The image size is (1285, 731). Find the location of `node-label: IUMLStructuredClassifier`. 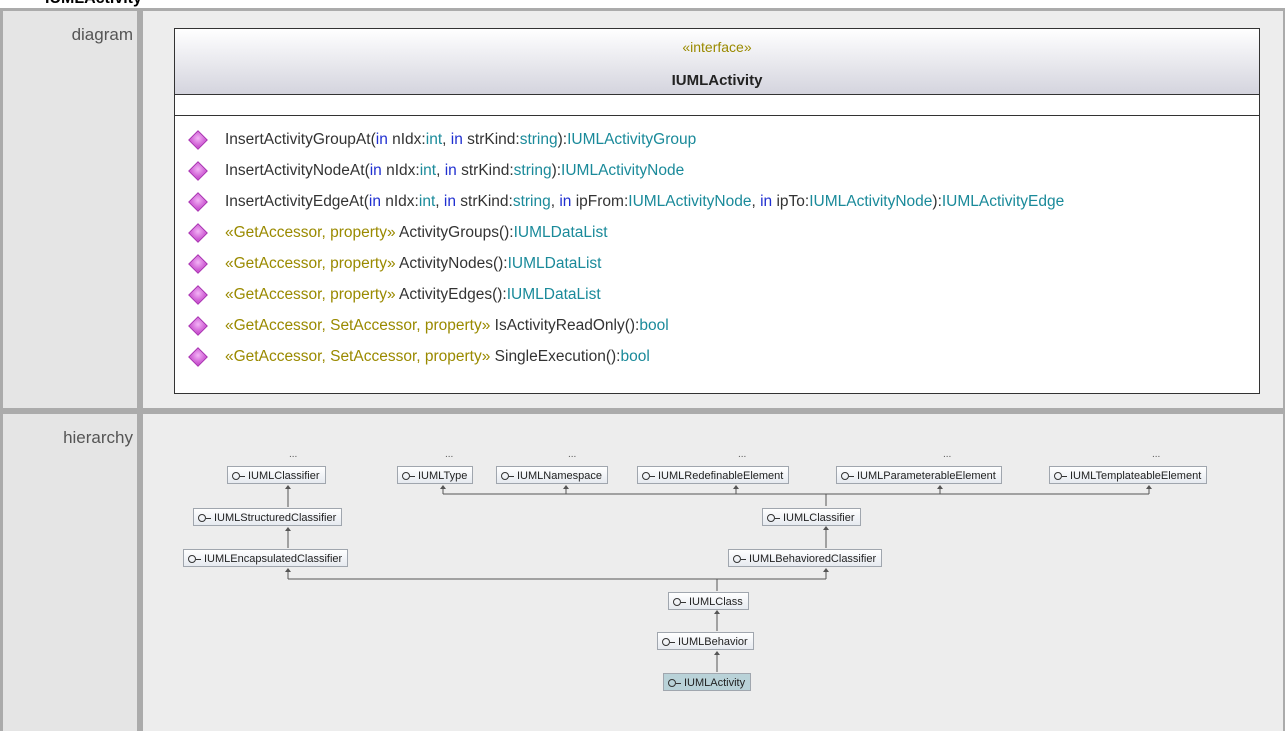

node-label: IUMLStructuredClassifier is located at coordinates (275, 518).